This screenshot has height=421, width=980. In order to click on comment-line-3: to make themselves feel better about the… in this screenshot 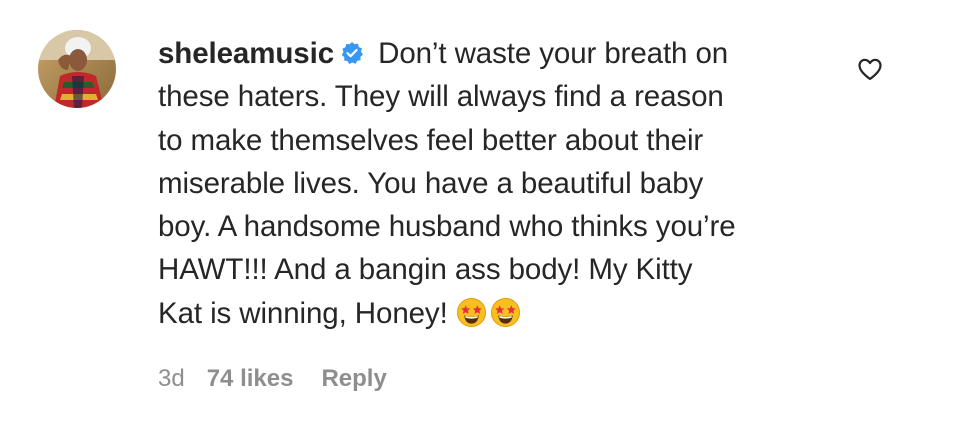, I will do `click(431, 140)`.